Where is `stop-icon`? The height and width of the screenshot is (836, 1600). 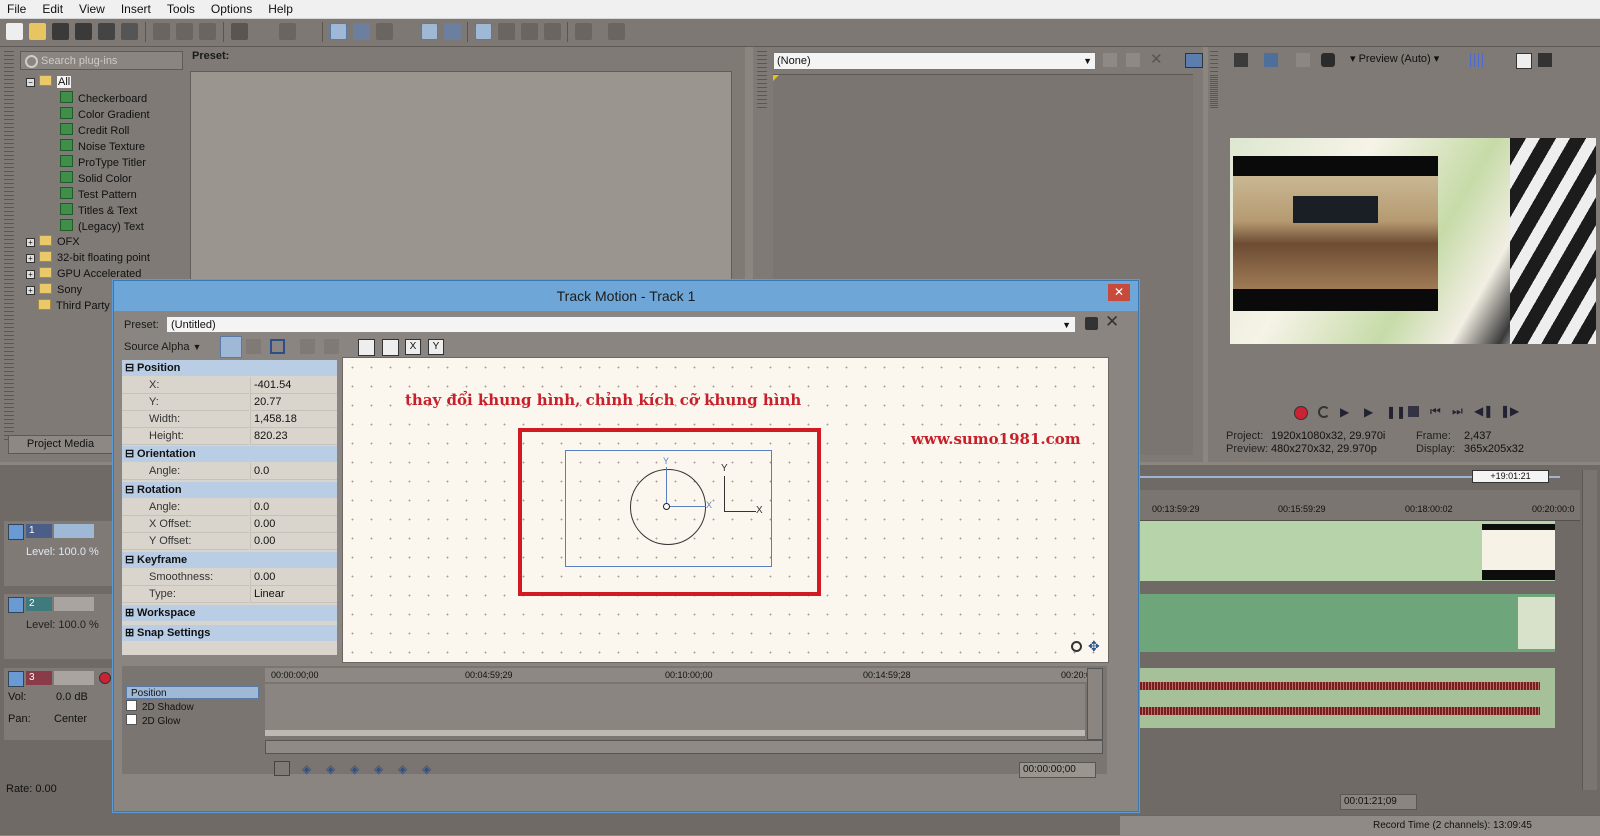 stop-icon is located at coordinates (1413, 411).